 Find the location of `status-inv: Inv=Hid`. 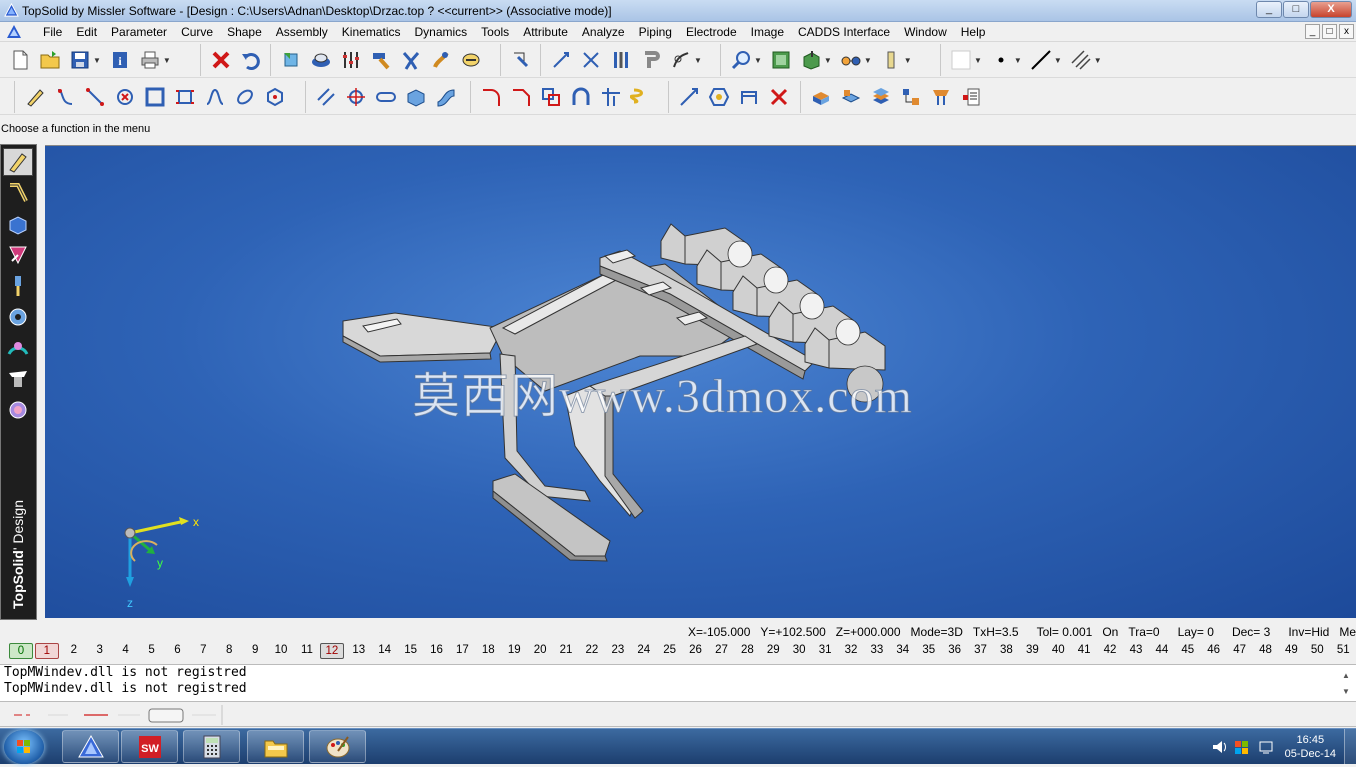

status-inv: Inv=Hid is located at coordinates (1308, 632).